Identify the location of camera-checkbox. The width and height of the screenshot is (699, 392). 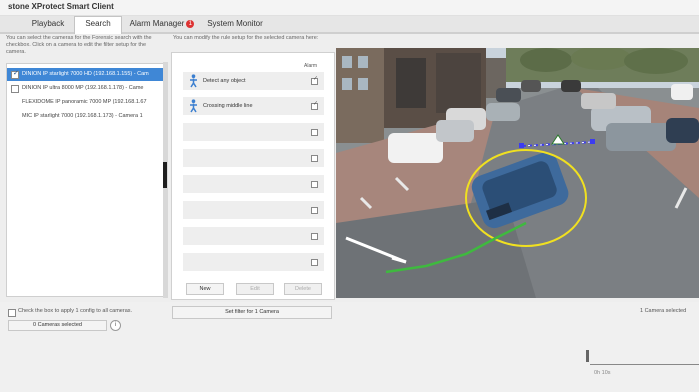
(15, 89).